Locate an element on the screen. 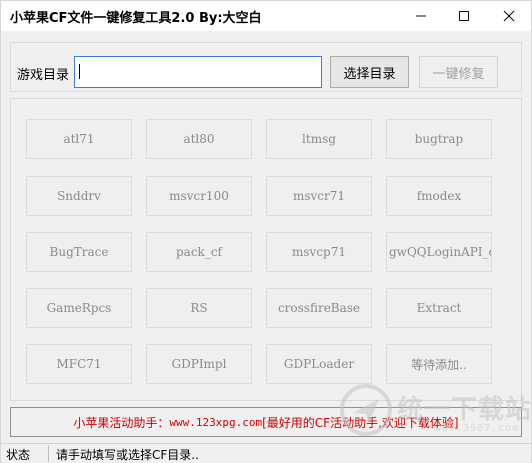 The height and width of the screenshot is (463, 532). tool-button-gamerpcs: GameRpcs is located at coordinates (79, 308).